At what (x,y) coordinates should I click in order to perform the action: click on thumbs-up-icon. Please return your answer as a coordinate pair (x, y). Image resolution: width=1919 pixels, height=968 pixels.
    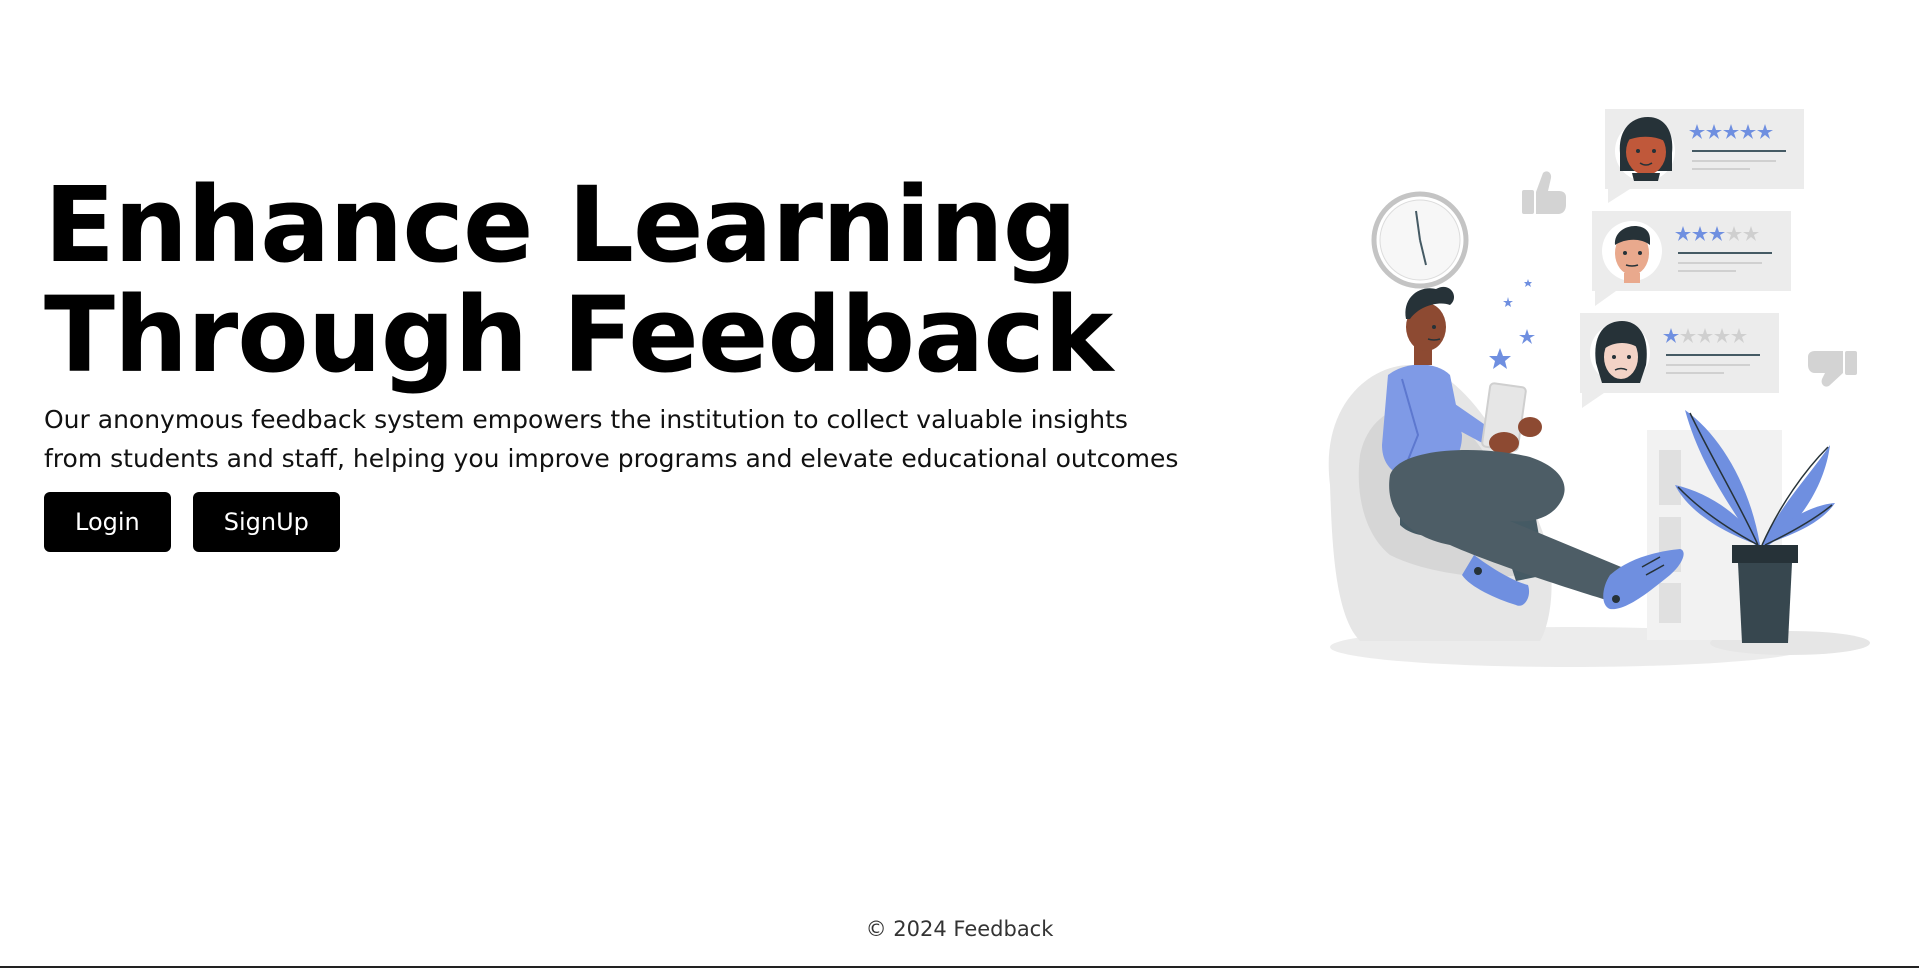
    Looking at the image, I should click on (1544, 192).